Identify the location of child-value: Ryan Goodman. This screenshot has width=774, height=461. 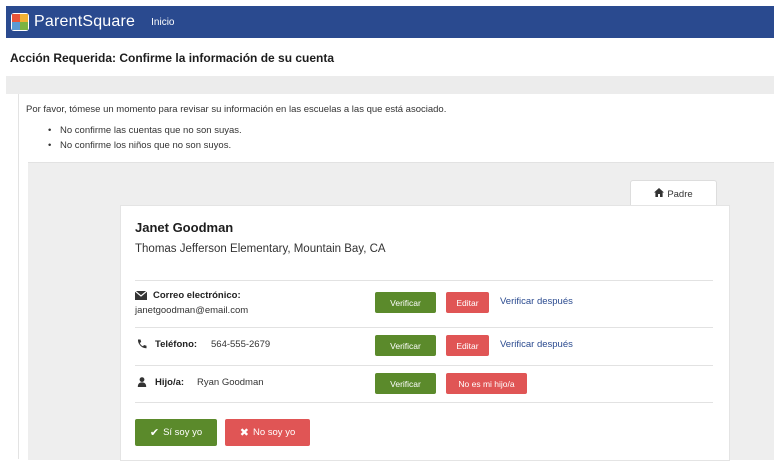
(230, 382).